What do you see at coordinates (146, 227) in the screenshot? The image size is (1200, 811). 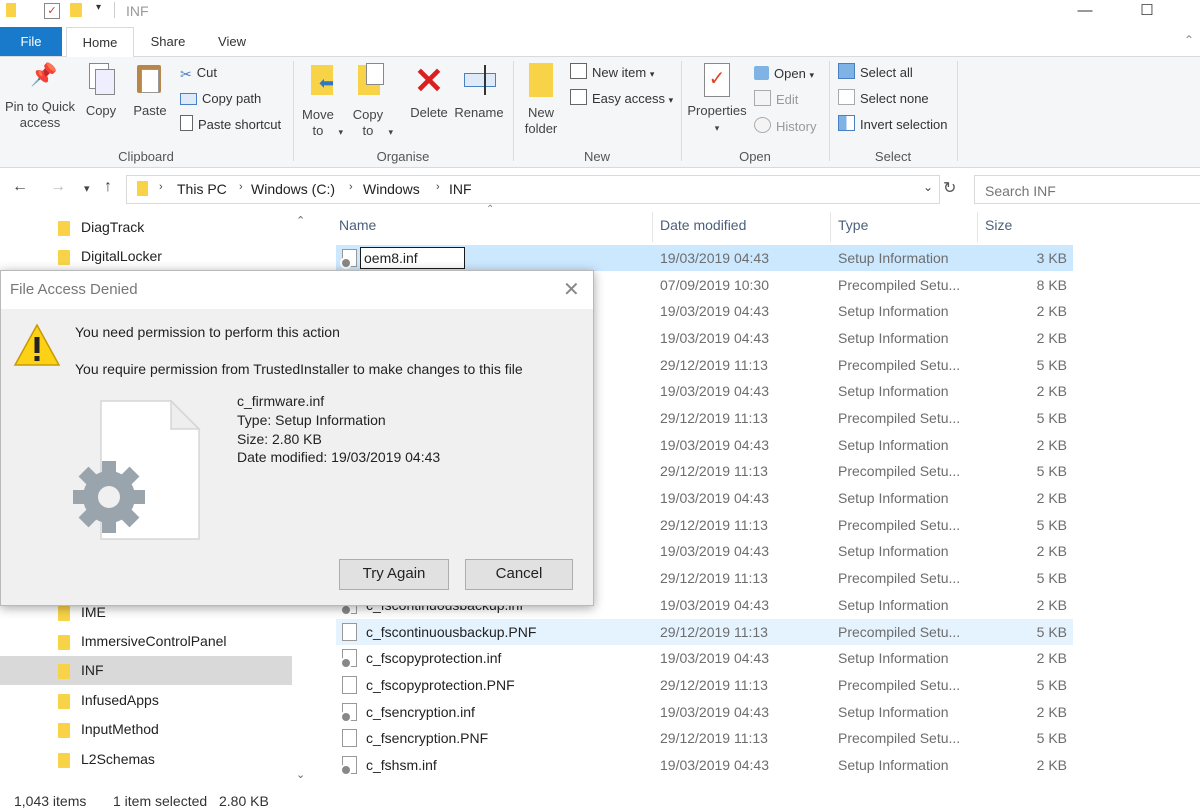 I see `nav-item-diagtrack: DiagTrack` at bounding box center [146, 227].